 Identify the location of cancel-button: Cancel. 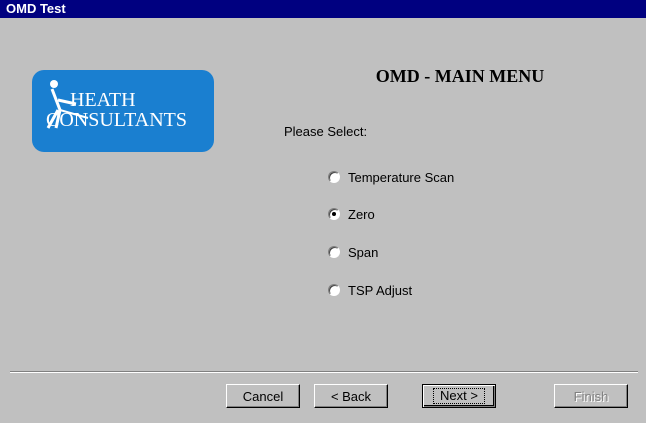
(263, 396).